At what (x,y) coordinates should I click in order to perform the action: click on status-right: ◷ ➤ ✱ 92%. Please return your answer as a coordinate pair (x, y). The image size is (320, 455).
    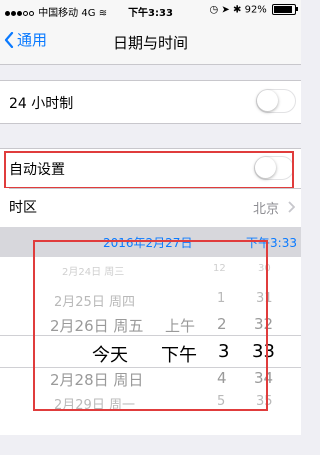
    Looking at the image, I should click on (253, 10).